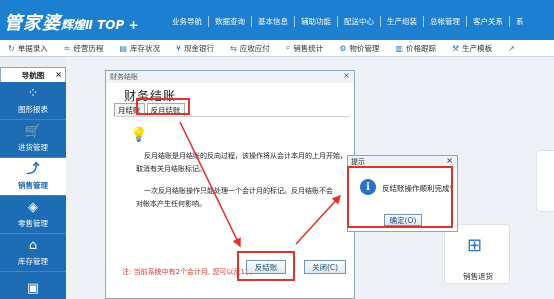 The width and height of the screenshot is (554, 299). What do you see at coordinates (308, 48) in the screenshot?
I see `toolbar-item-label: 销售统计` at bounding box center [308, 48].